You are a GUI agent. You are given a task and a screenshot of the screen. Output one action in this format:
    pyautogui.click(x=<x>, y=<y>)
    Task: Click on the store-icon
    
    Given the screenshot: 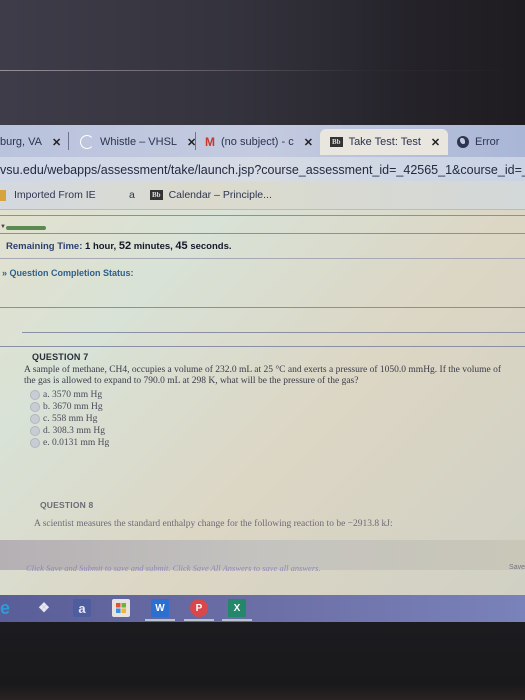 What is the action you would take?
    pyautogui.click(x=121, y=608)
    